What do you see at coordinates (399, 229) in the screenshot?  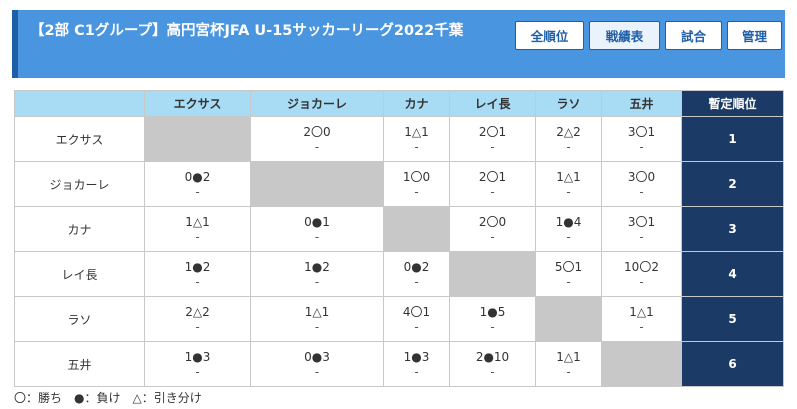 I see `table-row: カナ 1△1-0●1-2〇0-1●4-3〇1-3` at bounding box center [399, 229].